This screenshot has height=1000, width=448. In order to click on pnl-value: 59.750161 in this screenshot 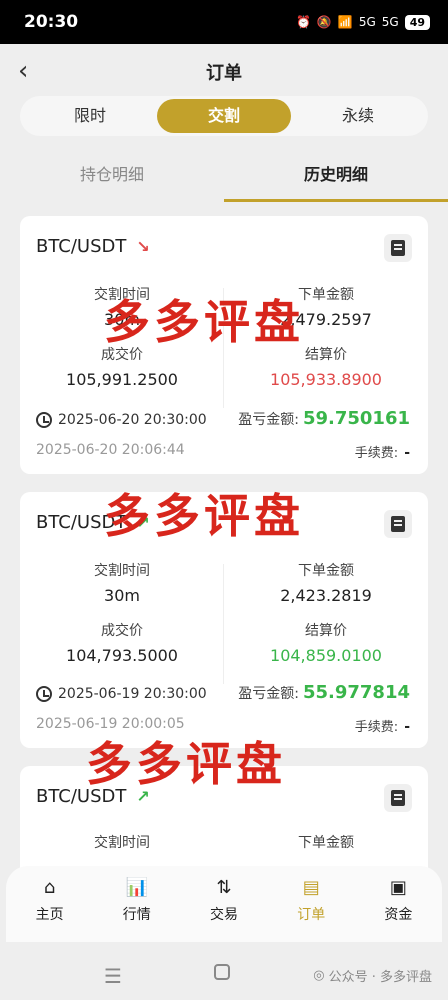, I will do `click(356, 418)`.